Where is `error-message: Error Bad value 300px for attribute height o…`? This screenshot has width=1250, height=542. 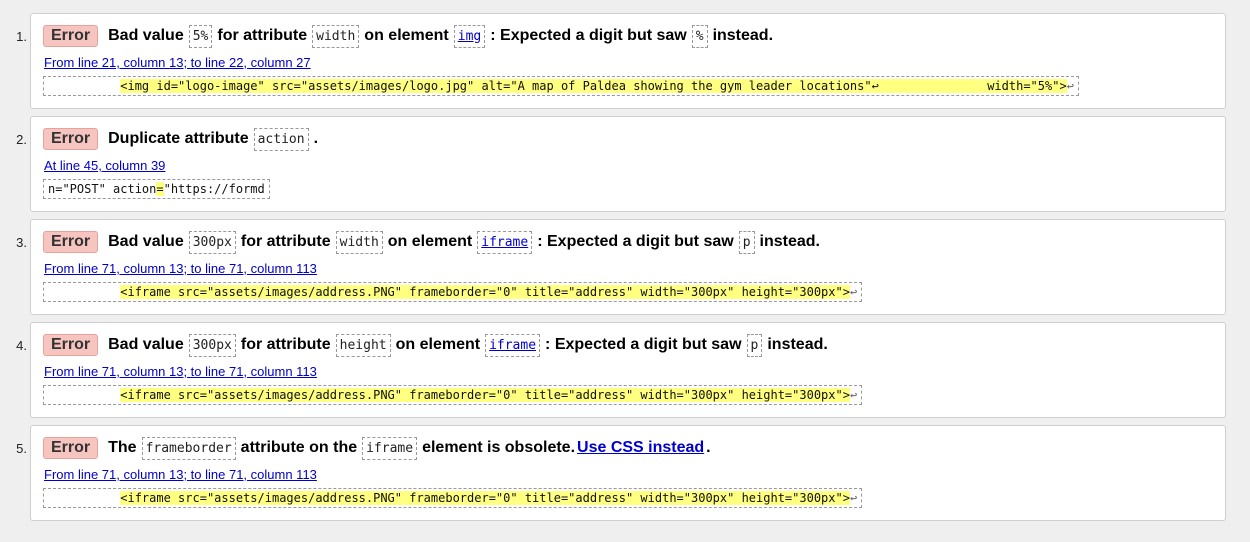 error-message: Error Bad value 300px for attribute height o… is located at coordinates (436, 345).